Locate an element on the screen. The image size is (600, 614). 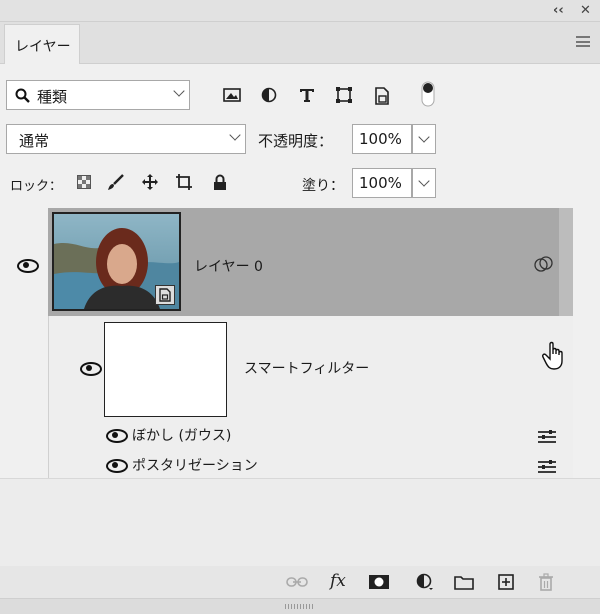
smart-object-badge-icon is located at coordinates (165, 295).